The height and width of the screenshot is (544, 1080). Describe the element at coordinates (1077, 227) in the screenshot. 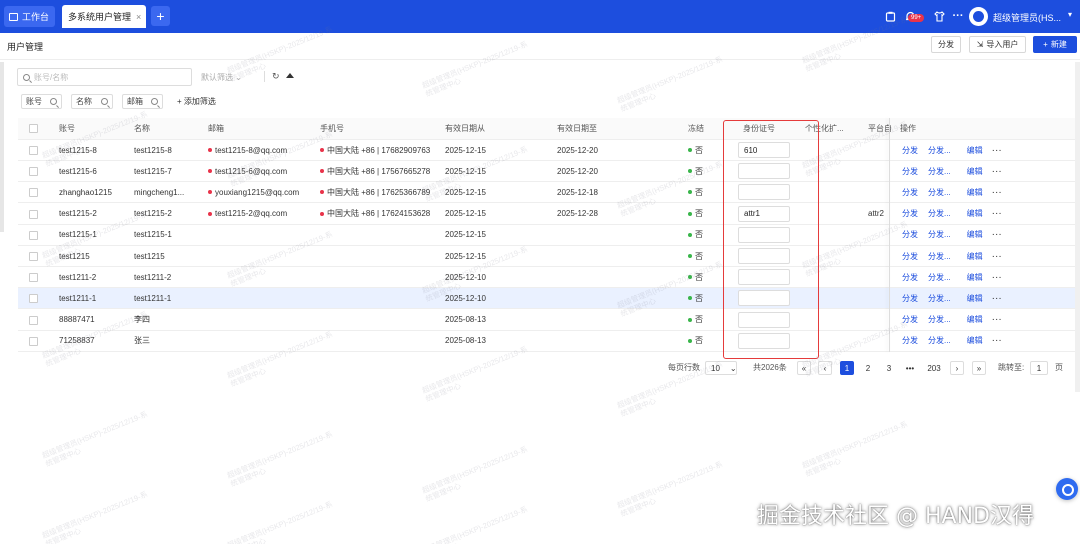

I see `right-scrollbar` at that location.